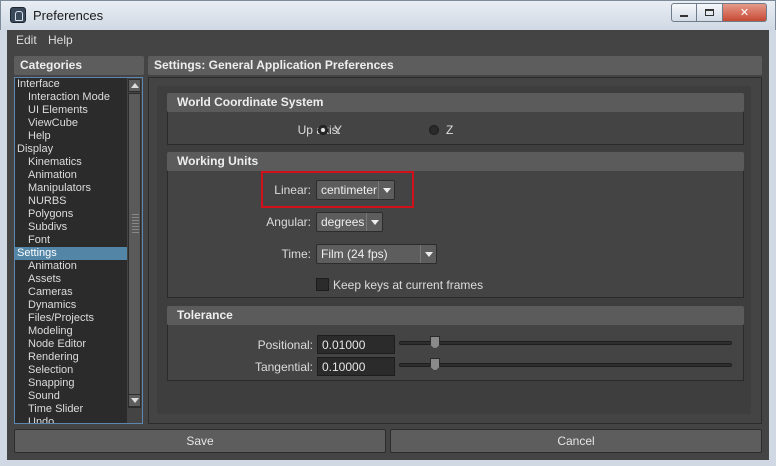 This screenshot has width=776, height=466. What do you see at coordinates (337, 189) in the screenshot?
I see `linear-highlight-box` at bounding box center [337, 189].